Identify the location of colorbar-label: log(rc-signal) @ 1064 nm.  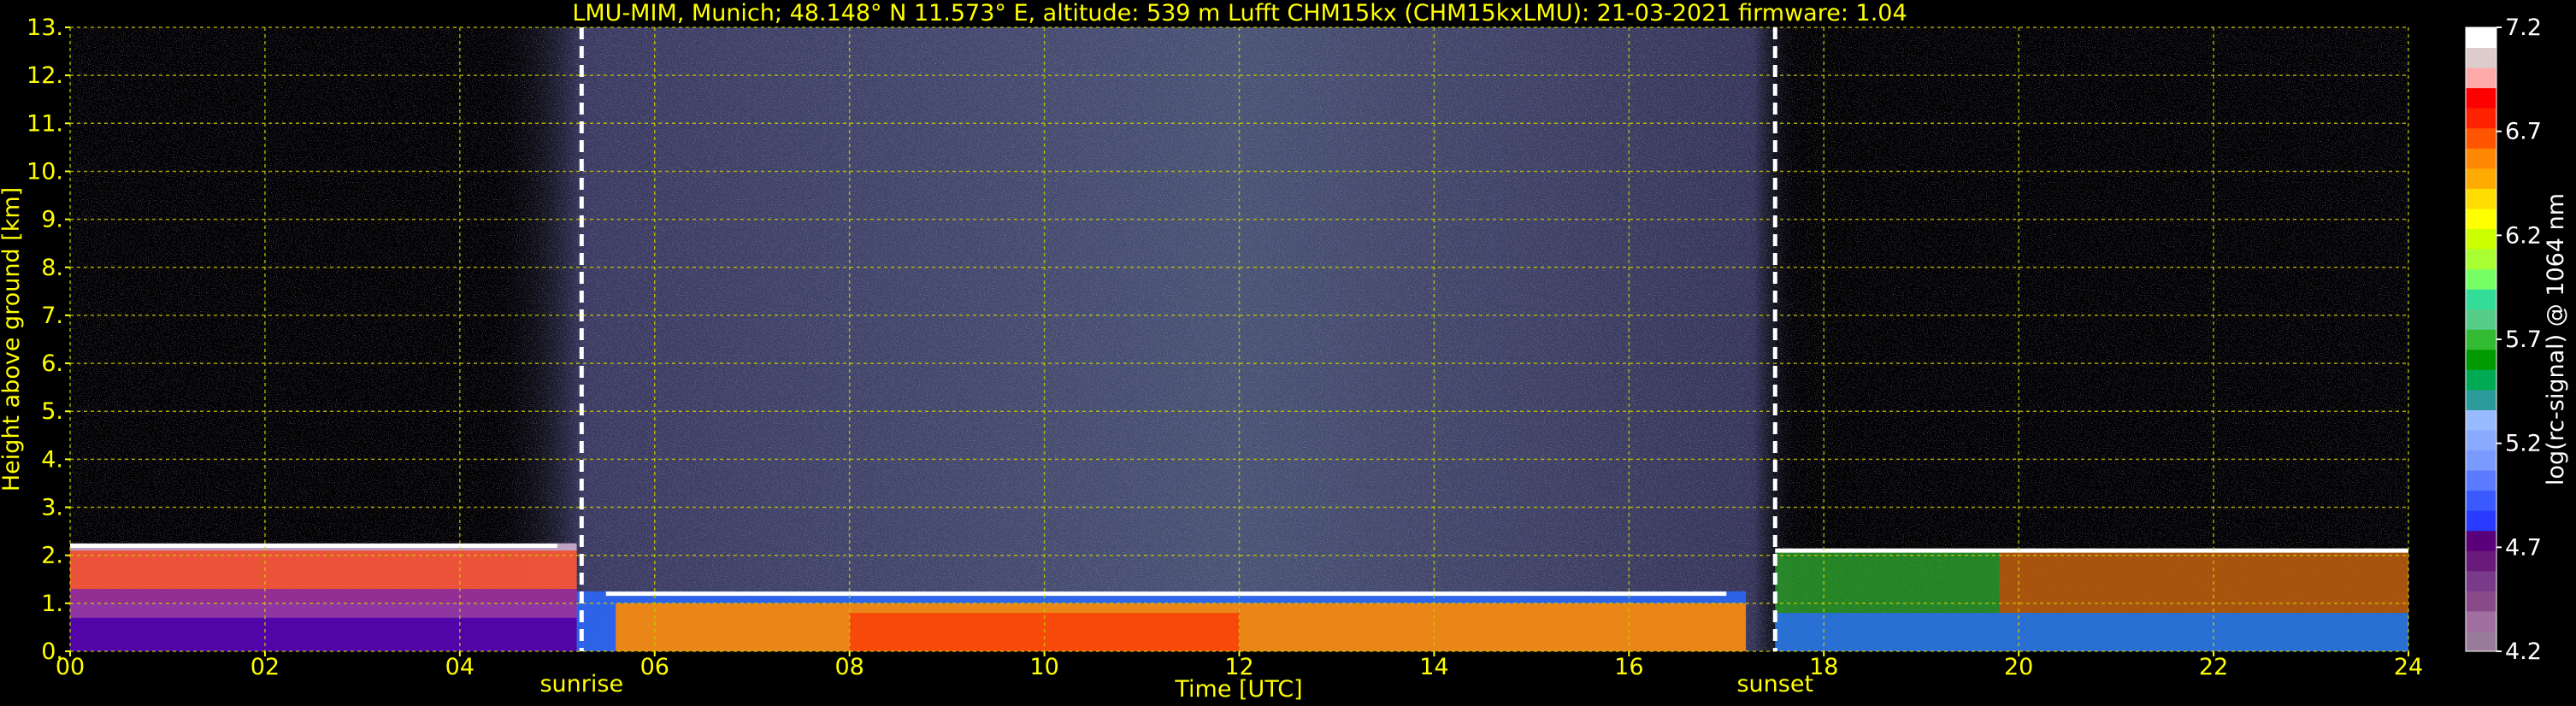
(2556, 339).